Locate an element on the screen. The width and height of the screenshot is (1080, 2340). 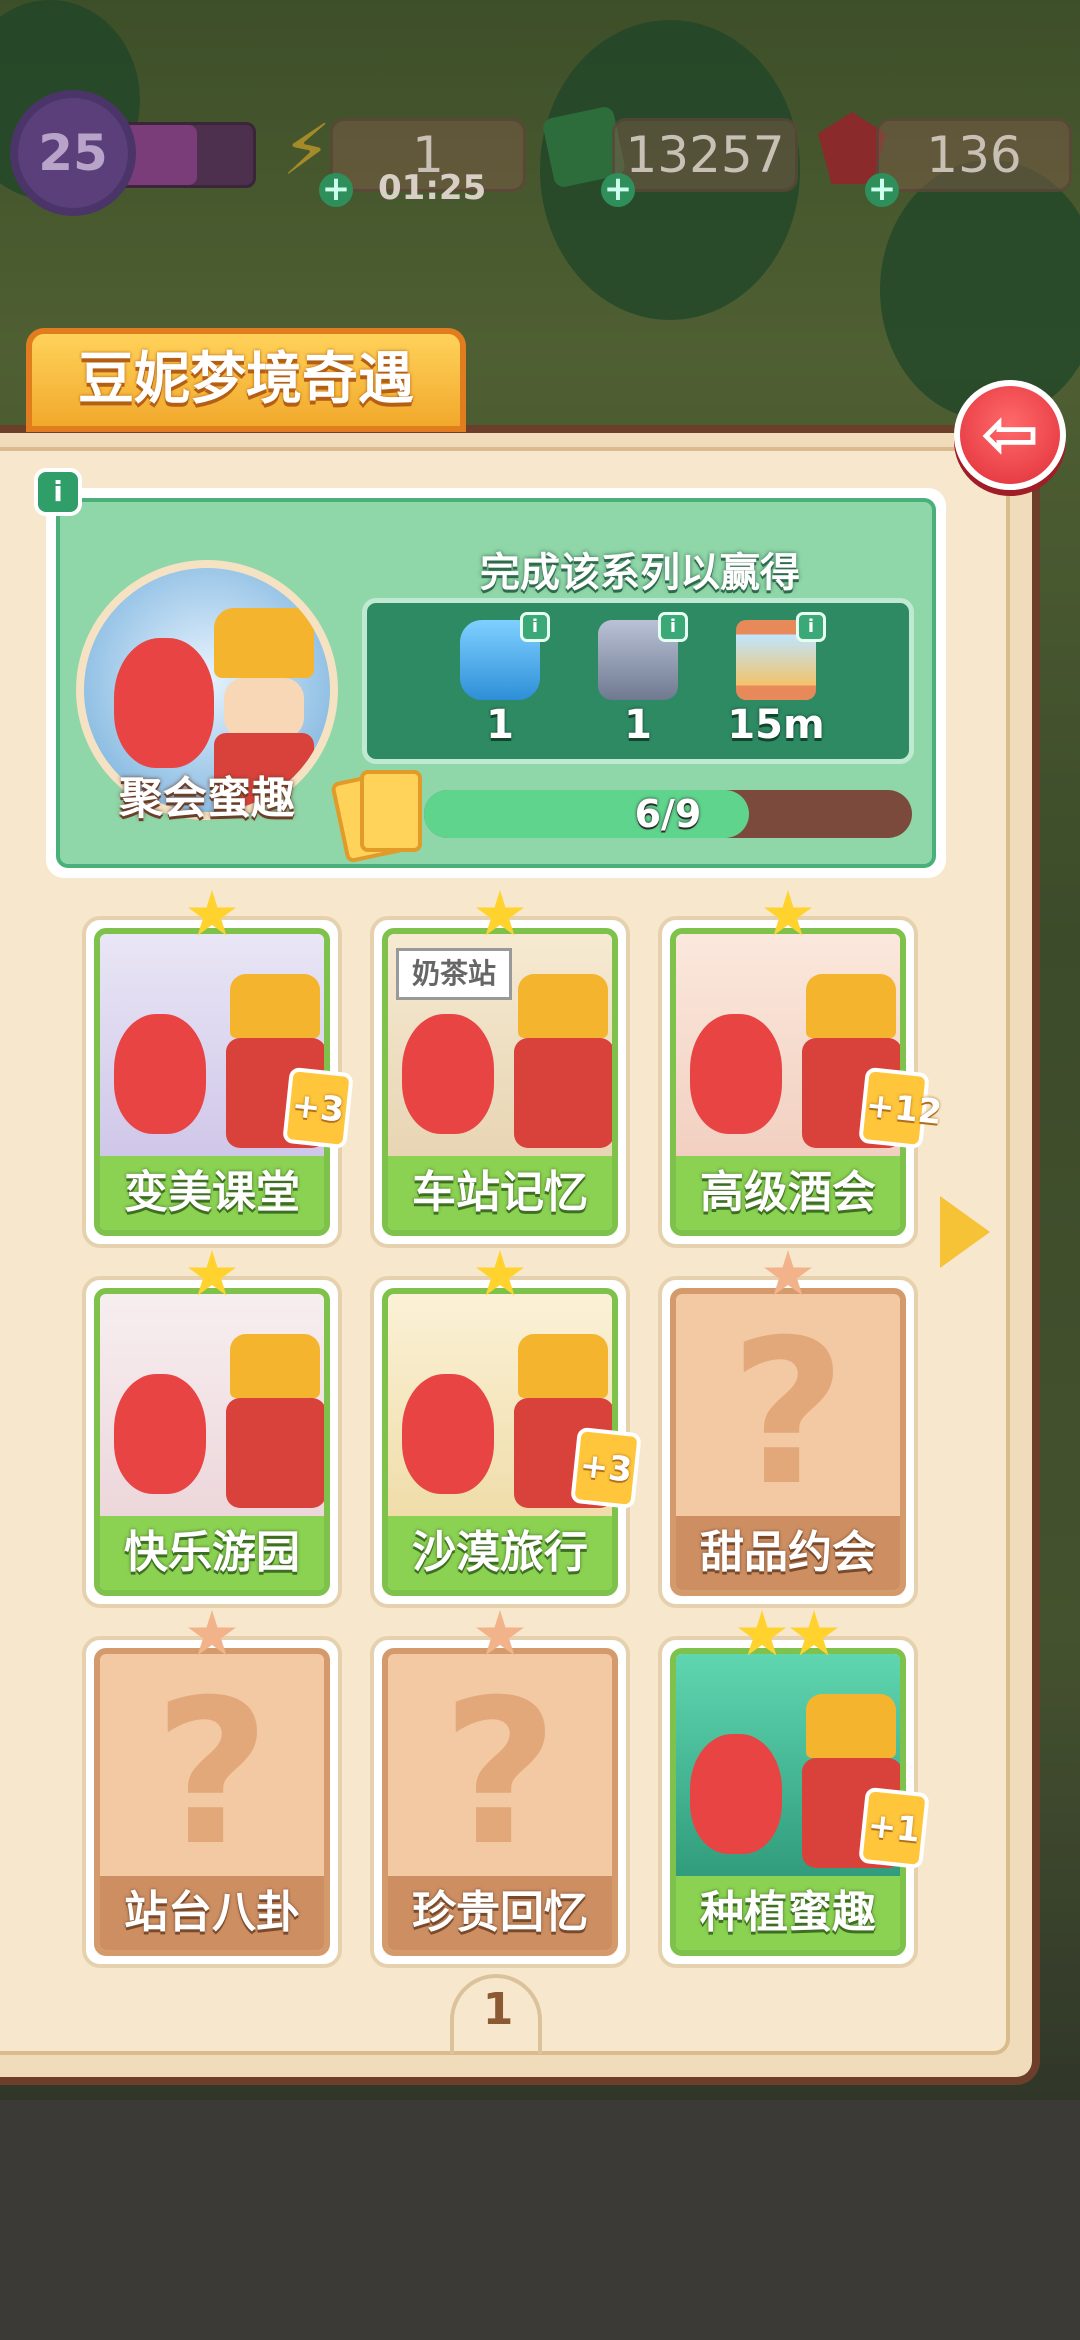
collection-card: 快乐游园 is located at coordinates (212, 1442).